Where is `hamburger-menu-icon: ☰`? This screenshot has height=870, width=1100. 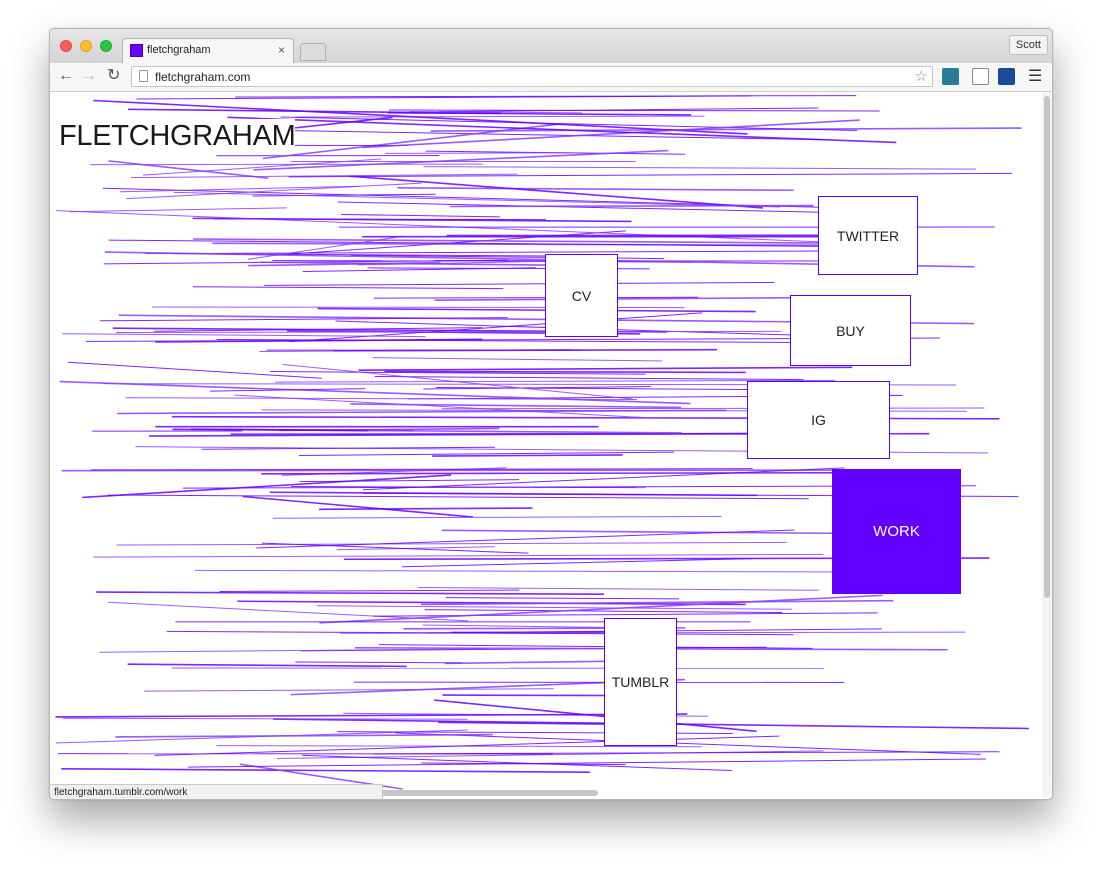 hamburger-menu-icon: ☰ is located at coordinates (1035, 76).